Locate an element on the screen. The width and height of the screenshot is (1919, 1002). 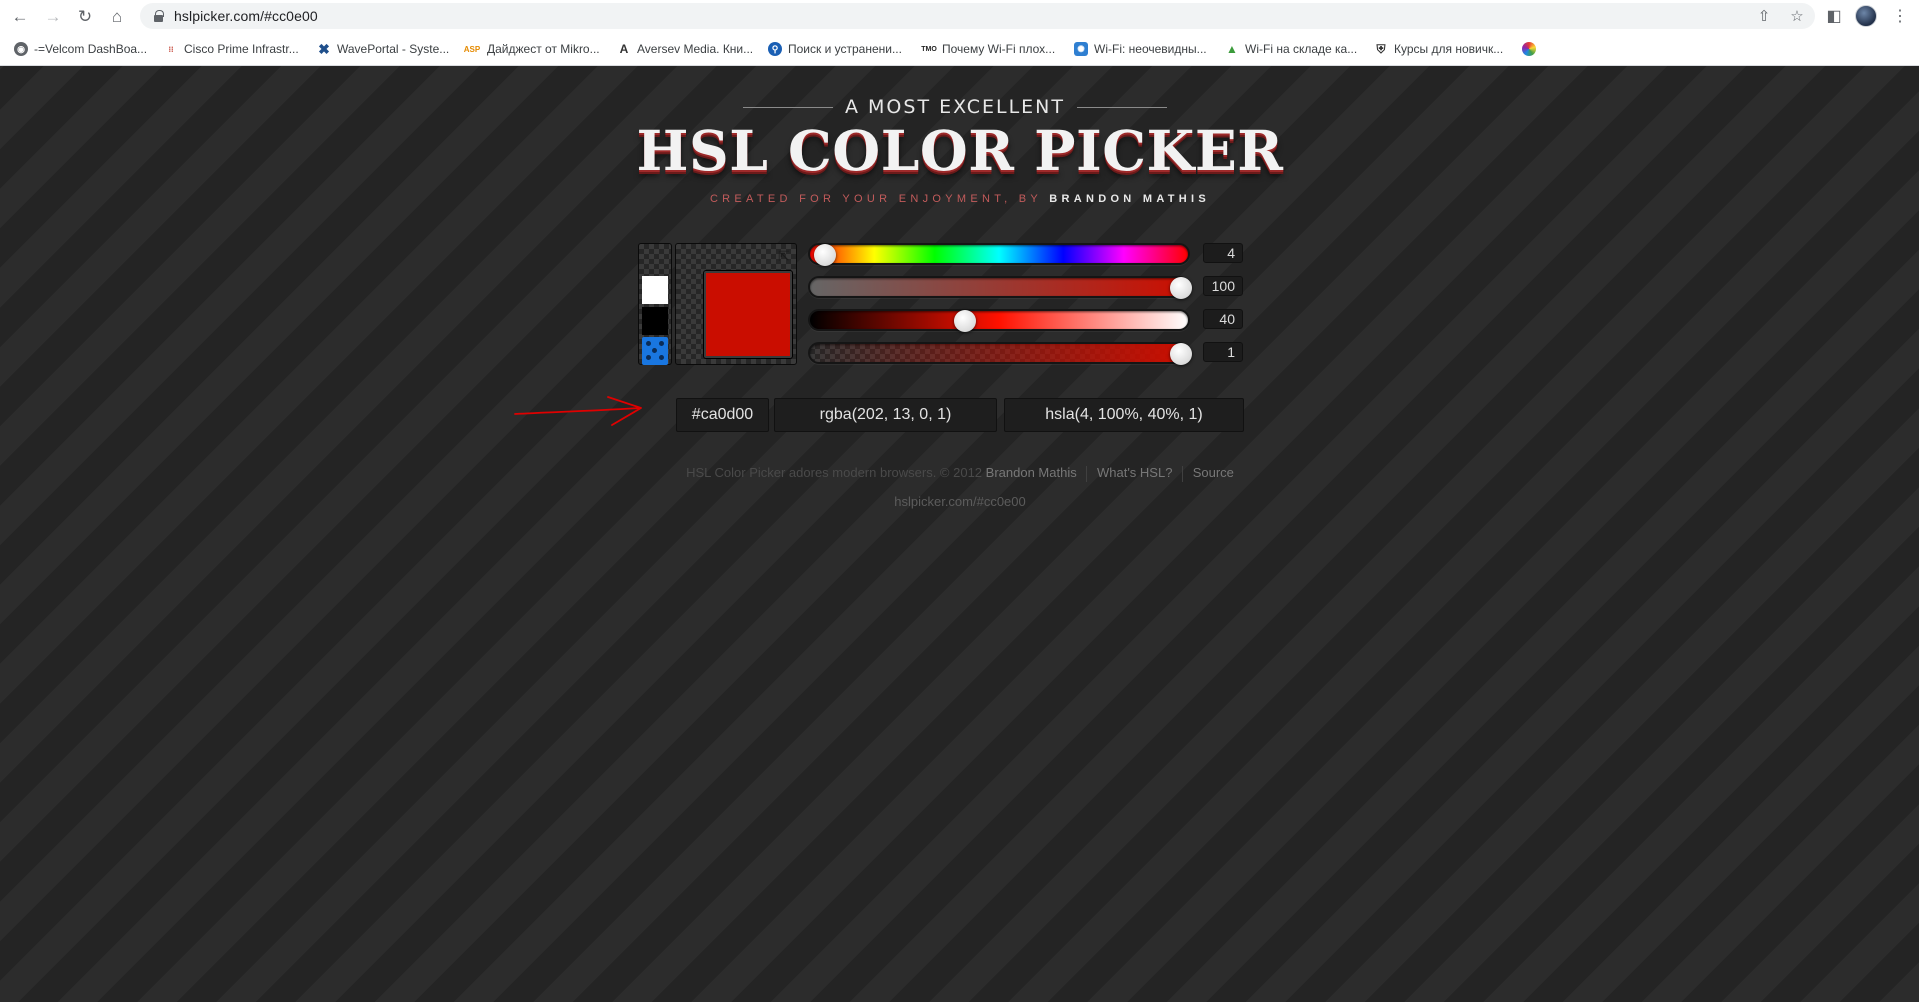
white-swatch is located at coordinates (655, 290).